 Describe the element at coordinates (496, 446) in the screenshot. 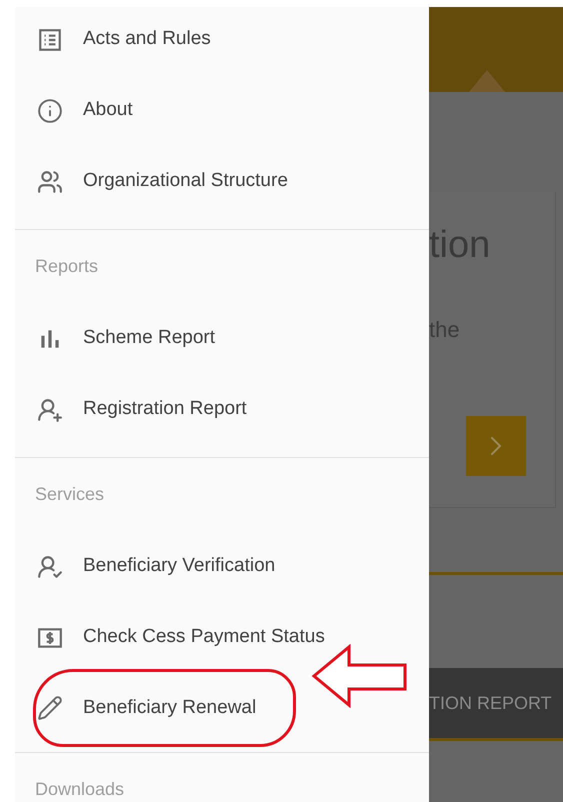

I see `next-button` at that location.